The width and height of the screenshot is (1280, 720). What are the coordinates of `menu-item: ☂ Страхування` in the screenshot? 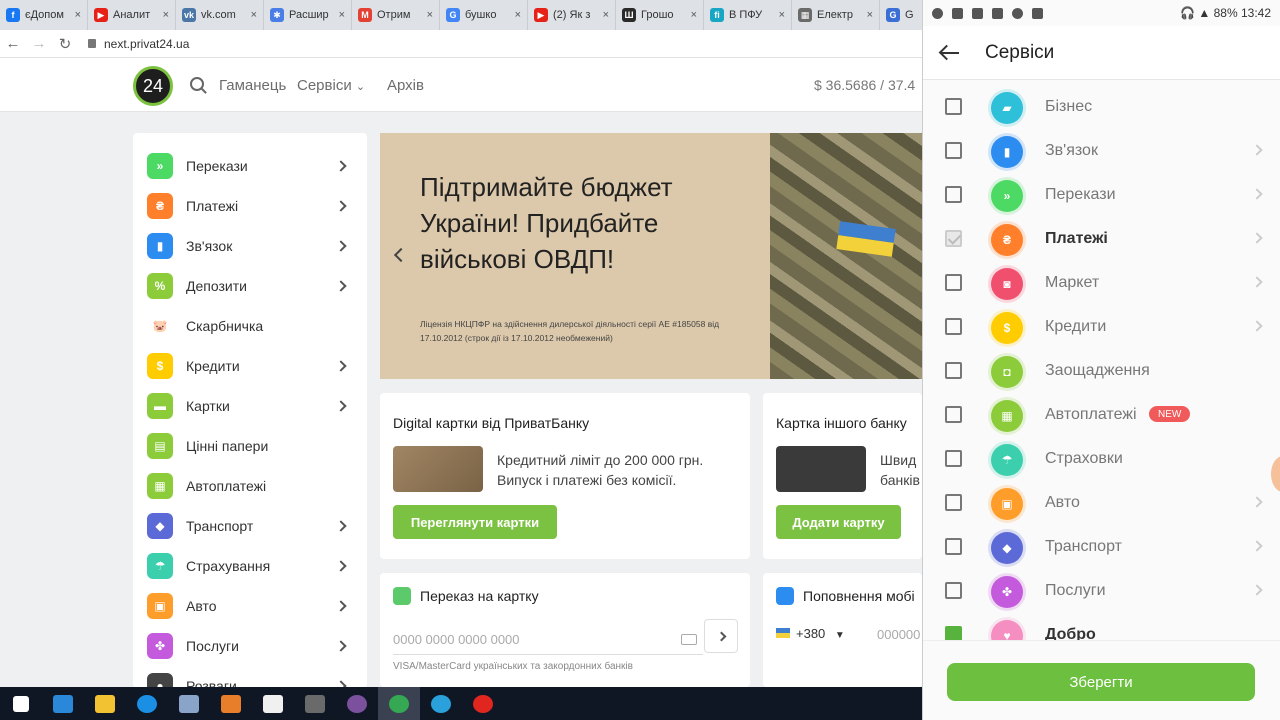 It's located at (250, 566).